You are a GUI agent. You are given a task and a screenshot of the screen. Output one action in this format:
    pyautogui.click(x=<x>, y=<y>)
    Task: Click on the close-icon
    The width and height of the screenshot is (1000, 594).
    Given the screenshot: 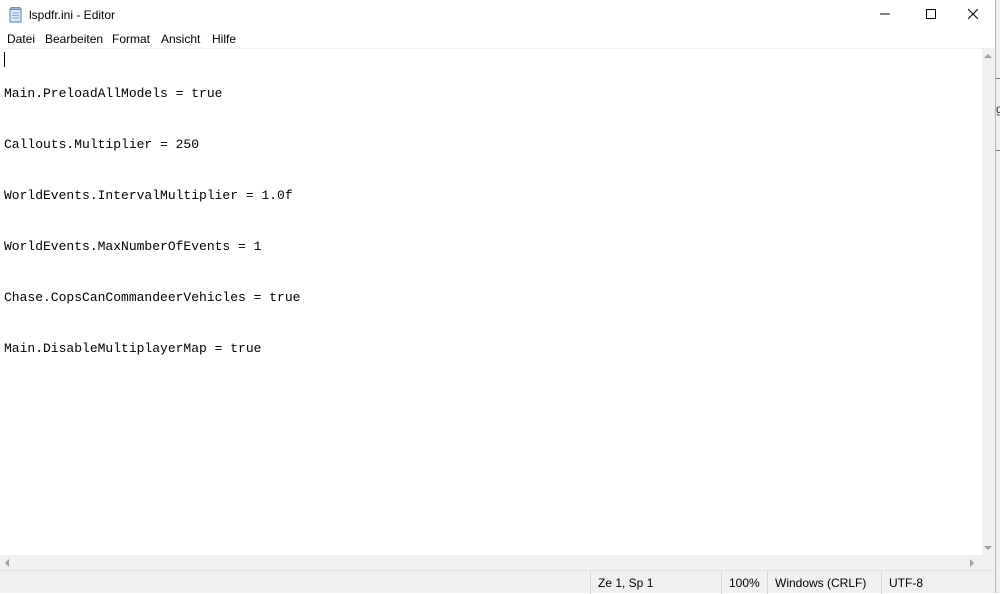 What is the action you would take?
    pyautogui.click(x=973, y=15)
    